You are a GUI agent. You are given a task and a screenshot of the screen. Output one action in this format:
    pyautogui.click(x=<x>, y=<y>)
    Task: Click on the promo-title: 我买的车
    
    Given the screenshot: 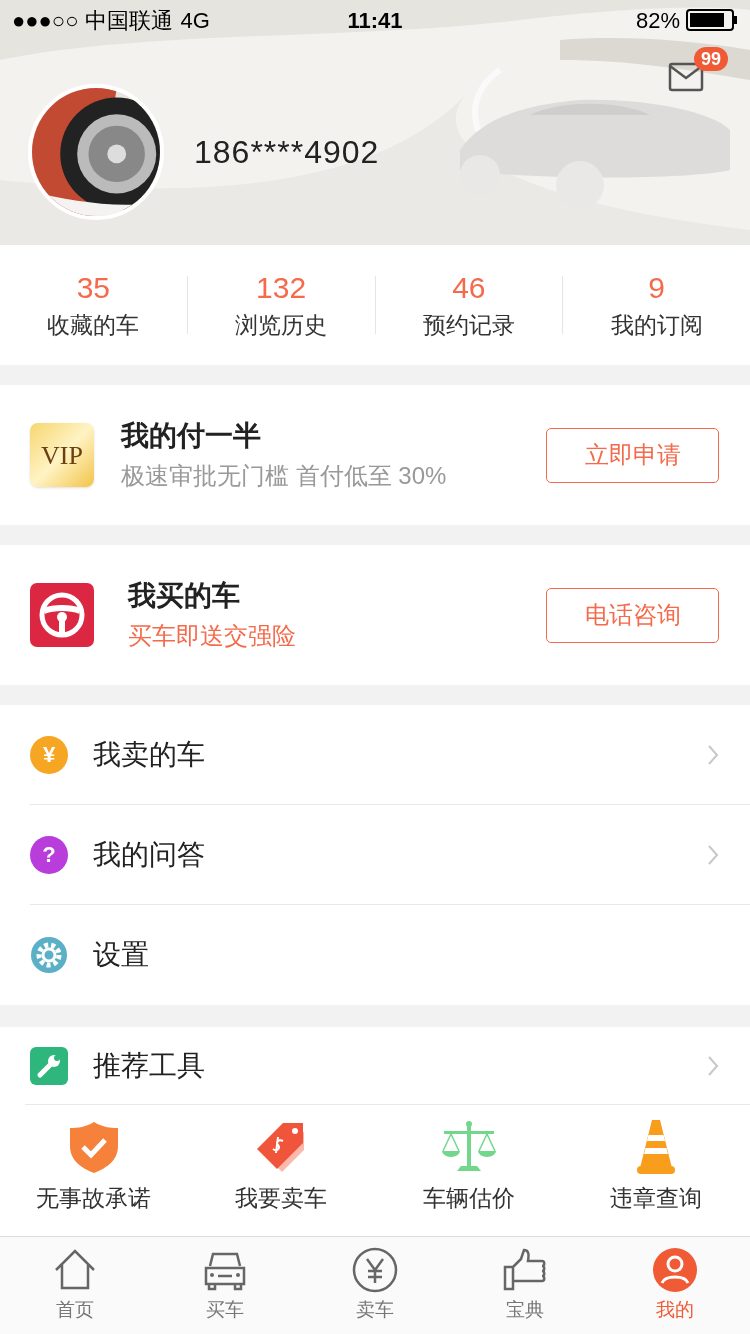 What is the action you would take?
    pyautogui.click(x=184, y=596)
    